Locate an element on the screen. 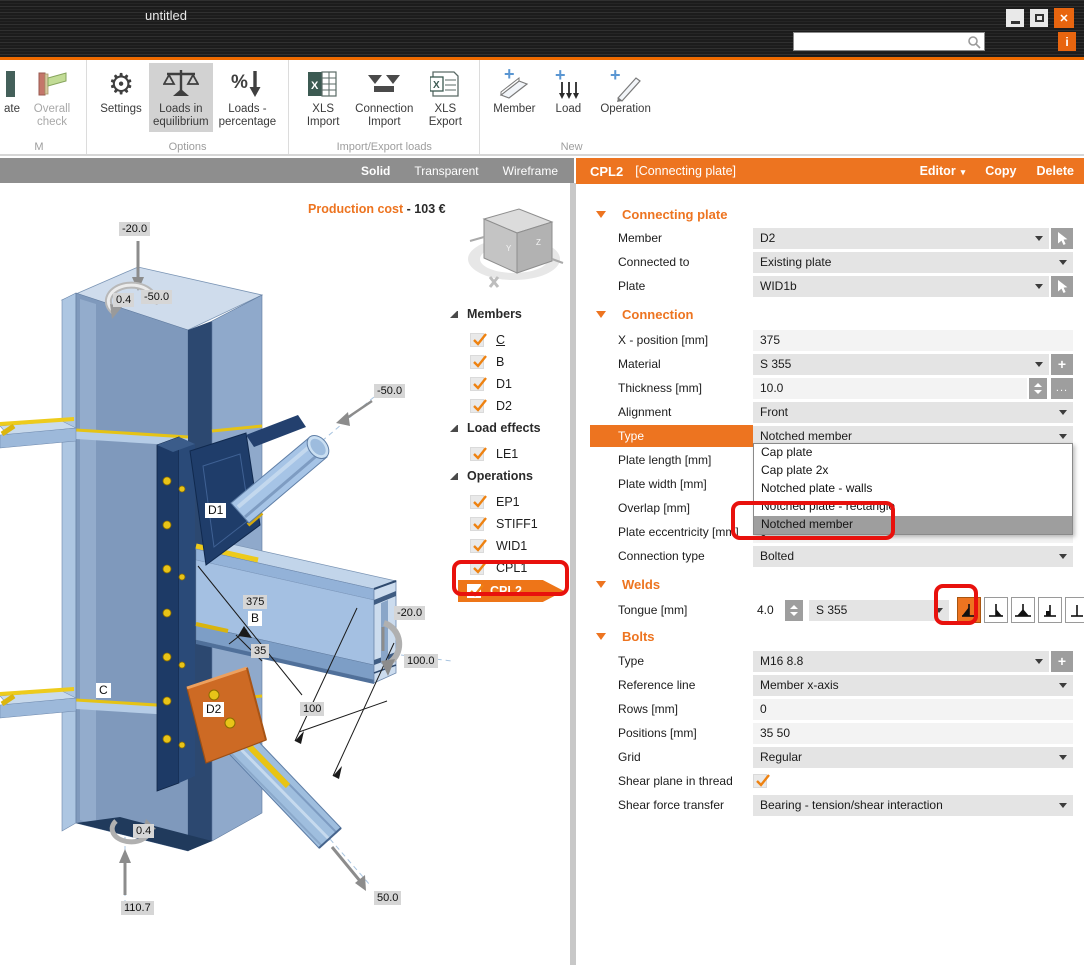 The height and width of the screenshot is (965, 1084). checkbox-ep1 is located at coordinates (478, 502).